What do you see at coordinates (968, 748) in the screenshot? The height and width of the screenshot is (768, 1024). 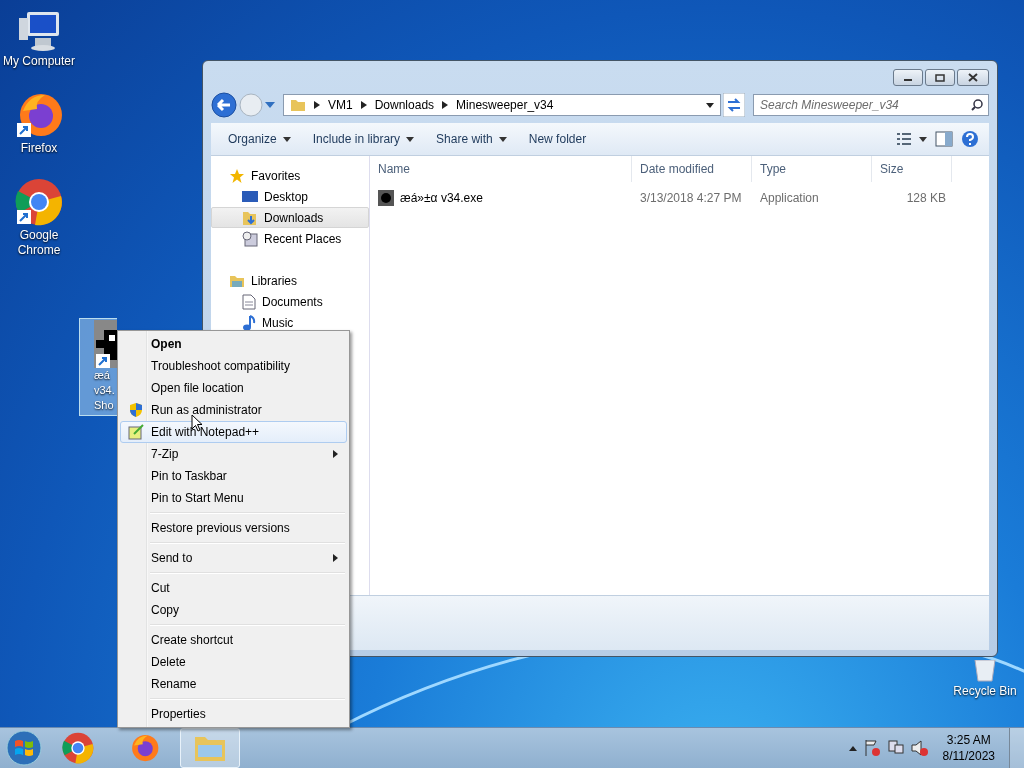 I see `clock: 3:25 AM 8/11/2023` at bounding box center [968, 748].